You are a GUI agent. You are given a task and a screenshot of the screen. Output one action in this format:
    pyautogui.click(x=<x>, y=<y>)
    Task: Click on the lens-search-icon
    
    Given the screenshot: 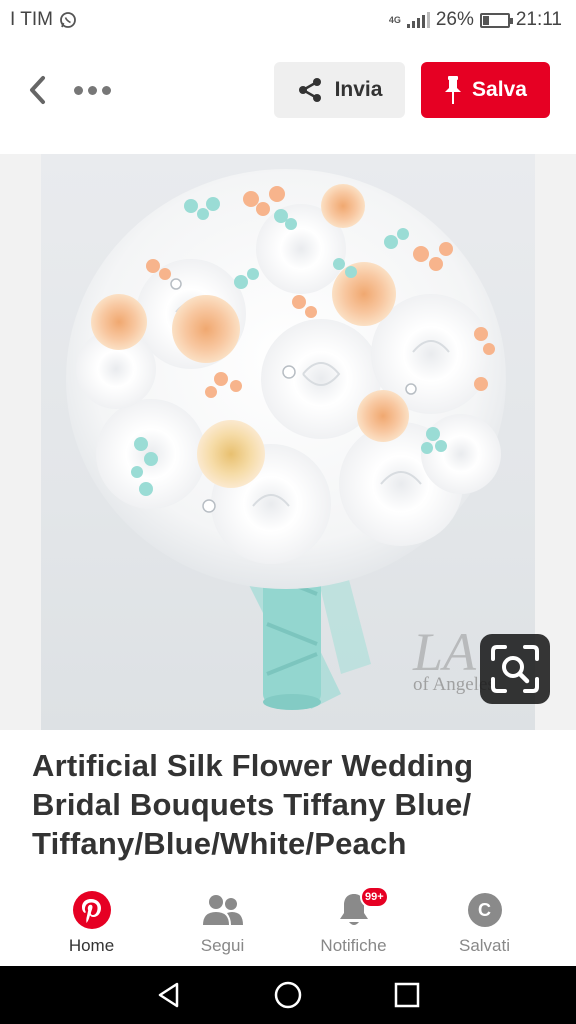 What is the action you would take?
    pyautogui.click(x=515, y=669)
    